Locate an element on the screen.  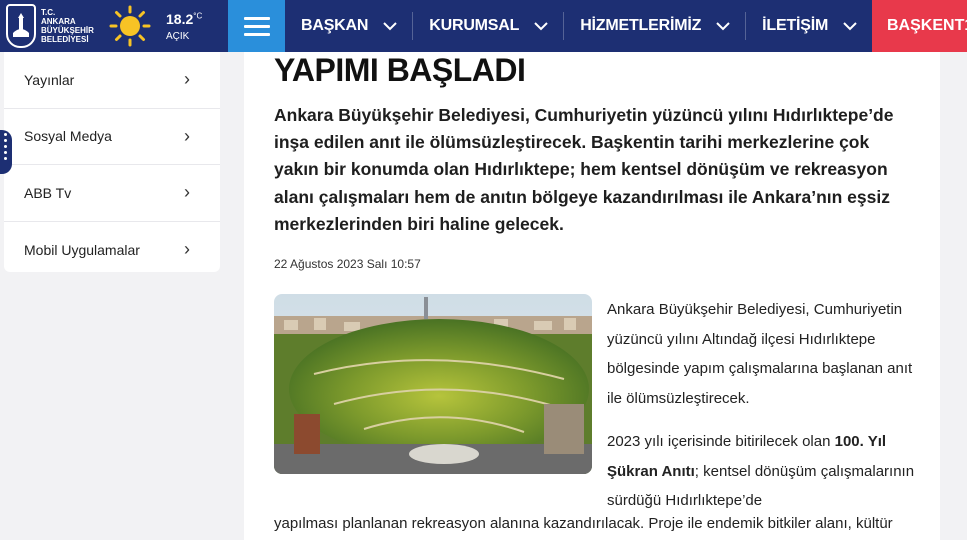
sidebar-item-yayinlar: Yayınlar › is located at coordinates (112, 80).